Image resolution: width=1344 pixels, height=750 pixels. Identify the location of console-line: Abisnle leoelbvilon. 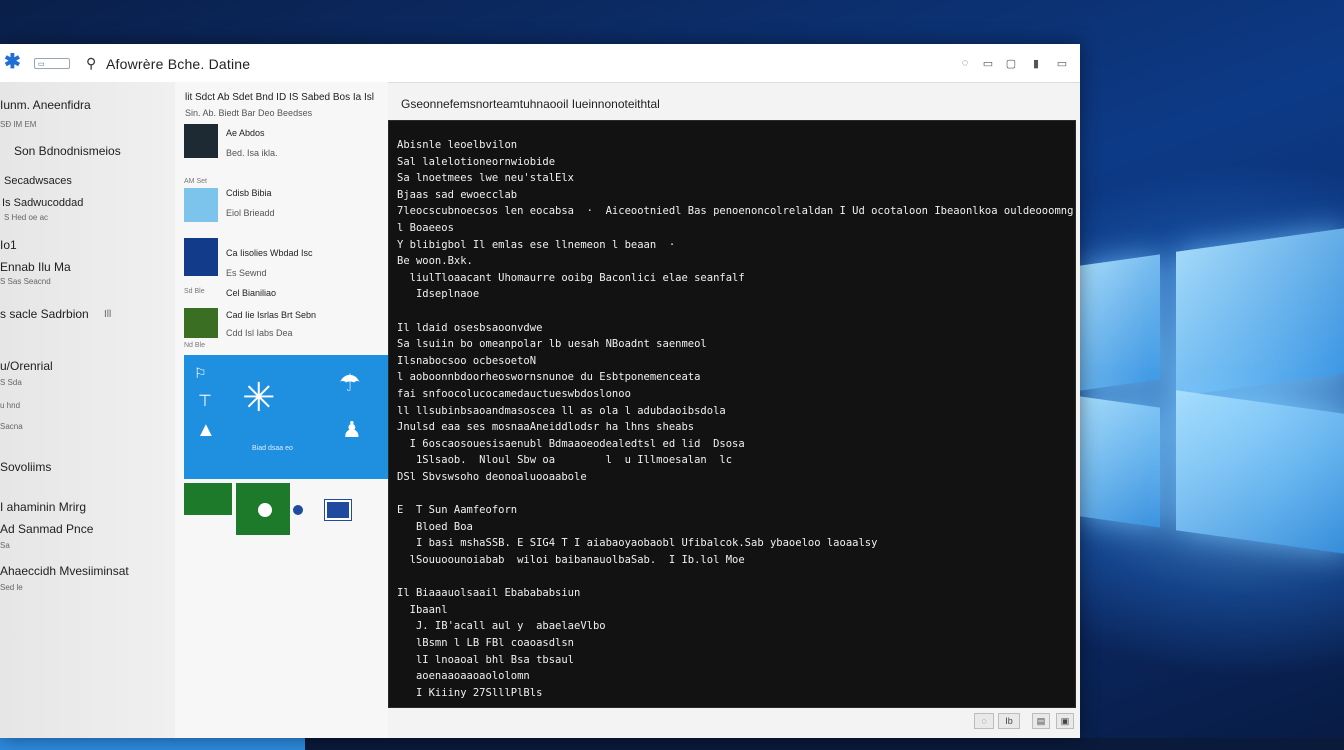
(457, 145).